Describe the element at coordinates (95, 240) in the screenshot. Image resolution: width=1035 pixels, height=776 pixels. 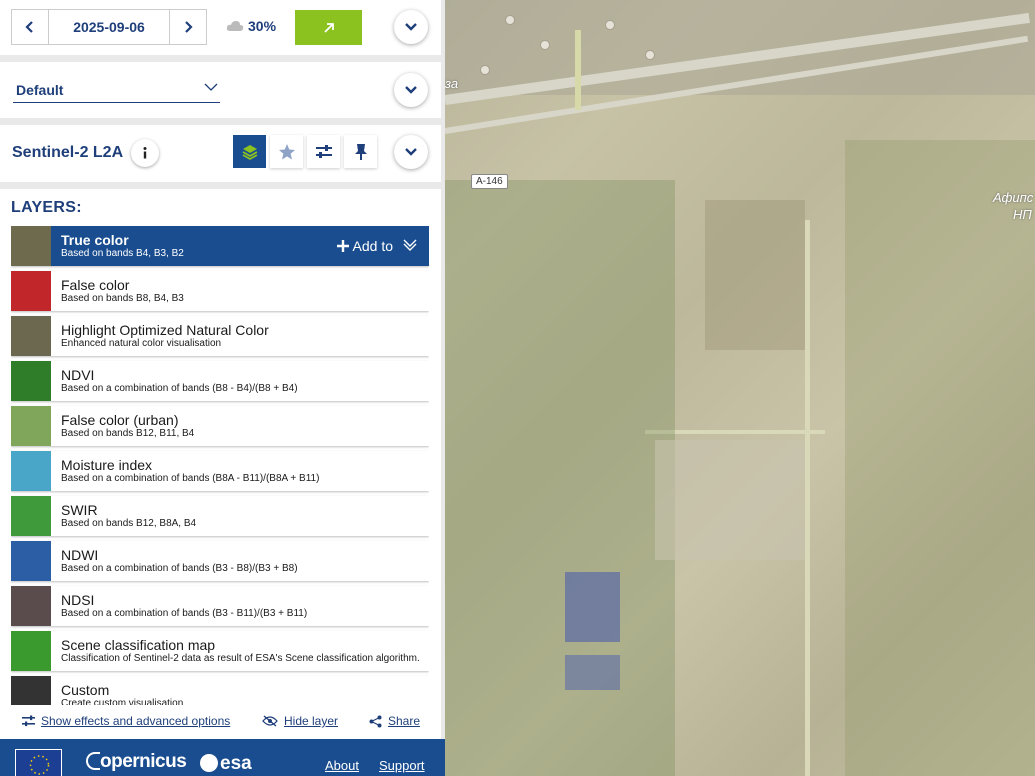
I see `layer-name: True color` at that location.